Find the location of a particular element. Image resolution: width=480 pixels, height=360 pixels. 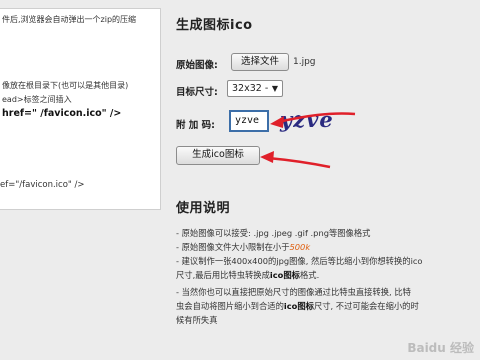

arrow-to-captcha-icon is located at coordinates (313, 120).